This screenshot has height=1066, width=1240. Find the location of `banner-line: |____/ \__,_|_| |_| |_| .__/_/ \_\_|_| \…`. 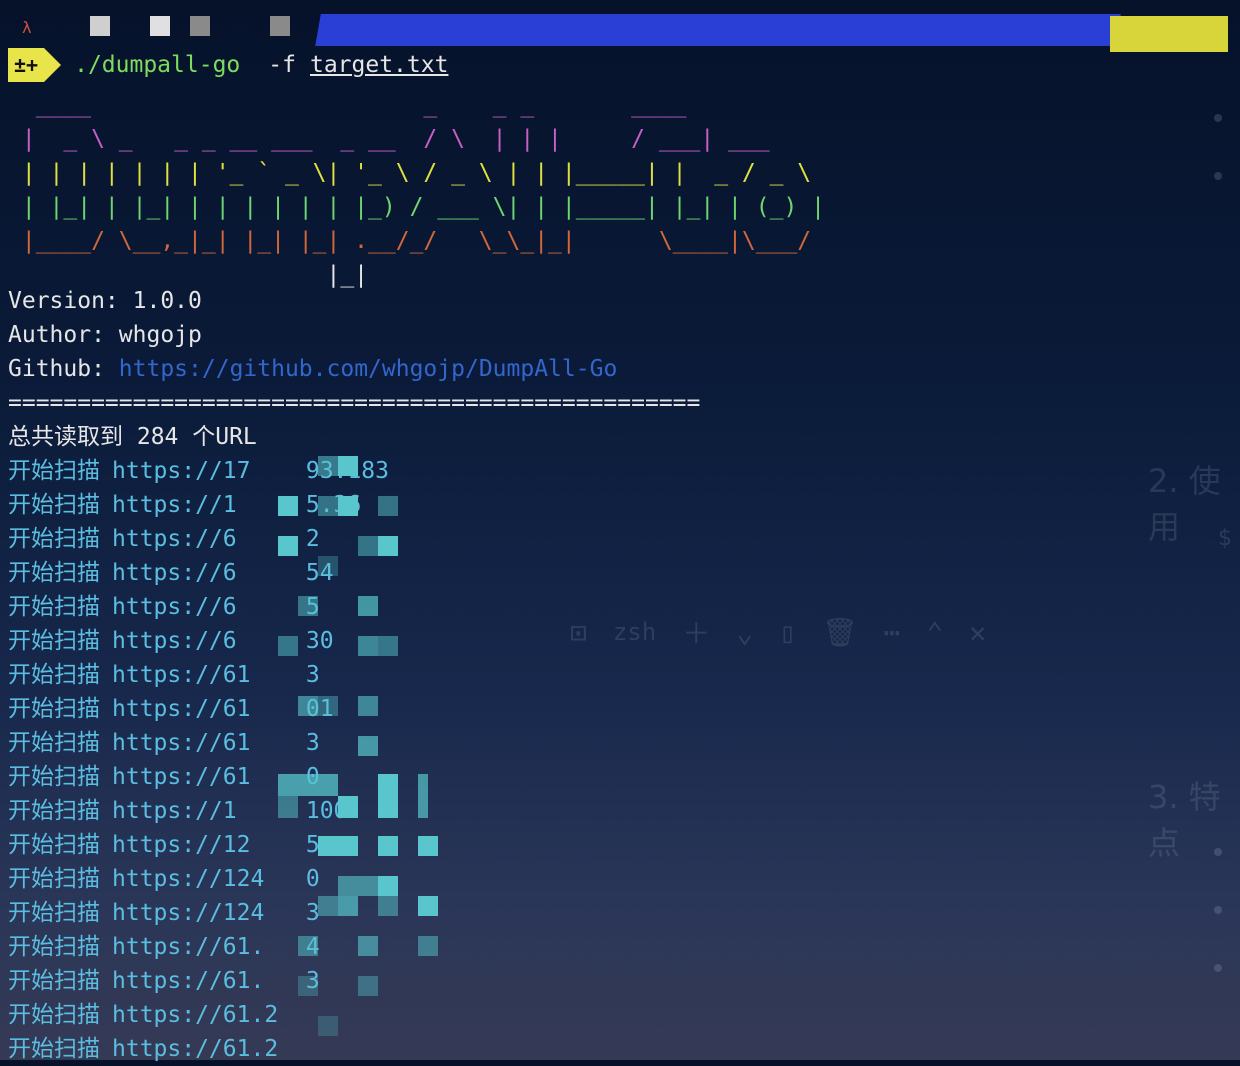

banner-line: |____/ \__,_|_| |_| |_| .__/_/ \_\_|_| \… is located at coordinates (410, 241).